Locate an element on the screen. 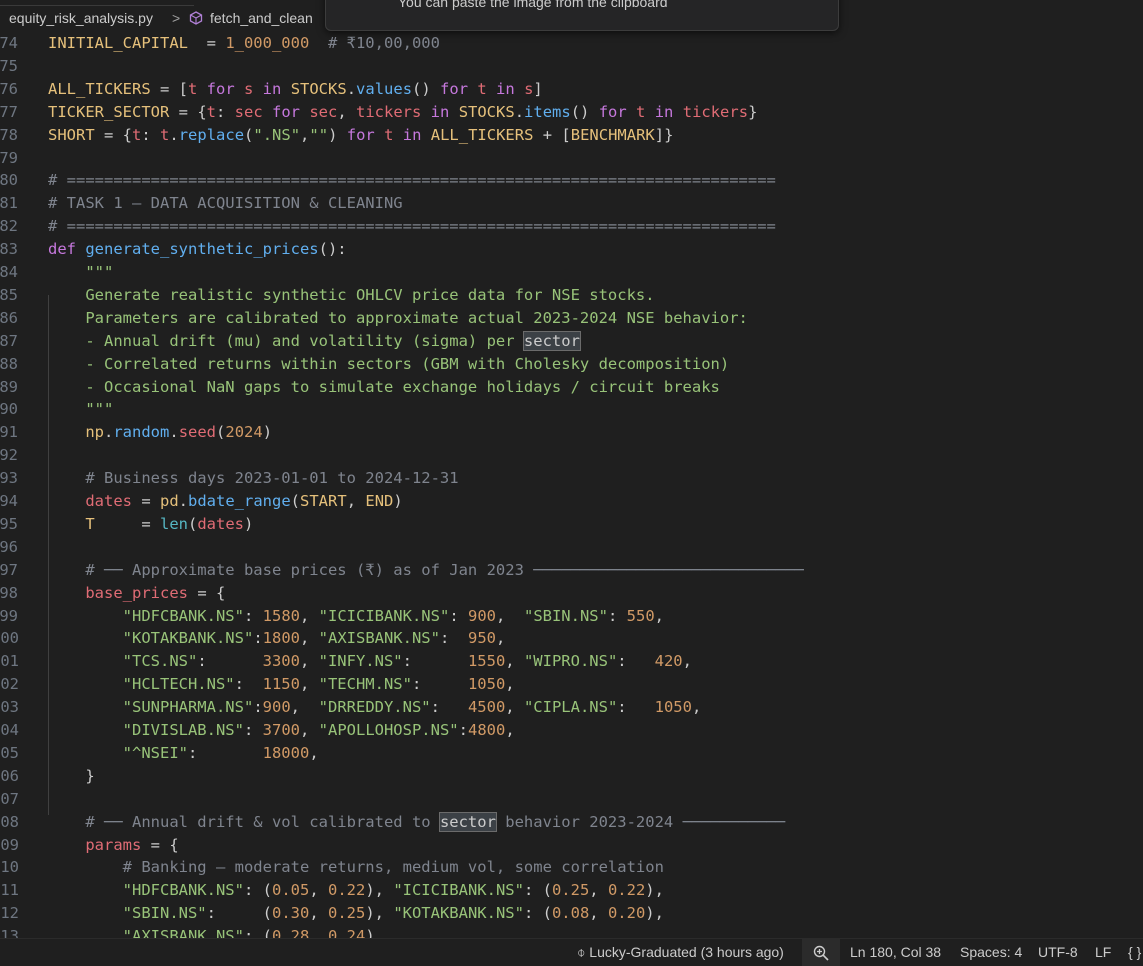 The image size is (1143, 966). code-token: = is located at coordinates (206, 43).